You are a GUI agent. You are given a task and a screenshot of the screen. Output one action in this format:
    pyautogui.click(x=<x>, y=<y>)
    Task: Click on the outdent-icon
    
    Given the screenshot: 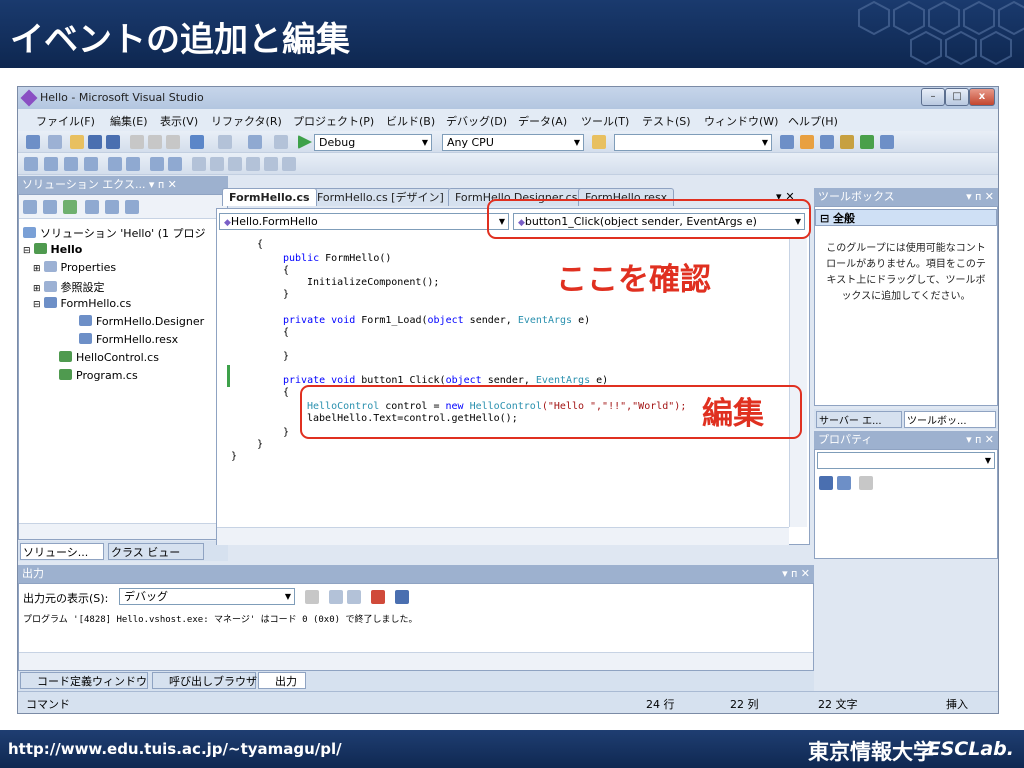 What is the action you would take?
    pyautogui.click(x=115, y=164)
    